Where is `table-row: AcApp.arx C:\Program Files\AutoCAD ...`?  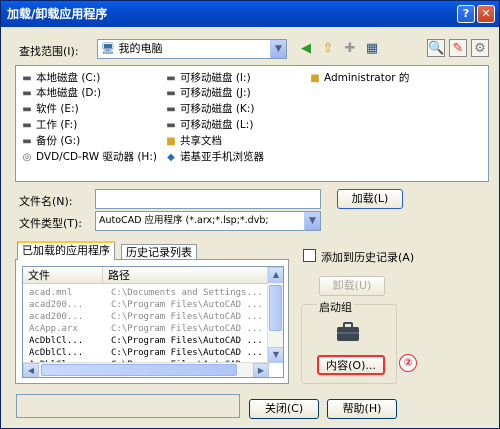
table-row: AcApp.arx C:\Program Files\AutoCAD ... is located at coordinates (146, 329).